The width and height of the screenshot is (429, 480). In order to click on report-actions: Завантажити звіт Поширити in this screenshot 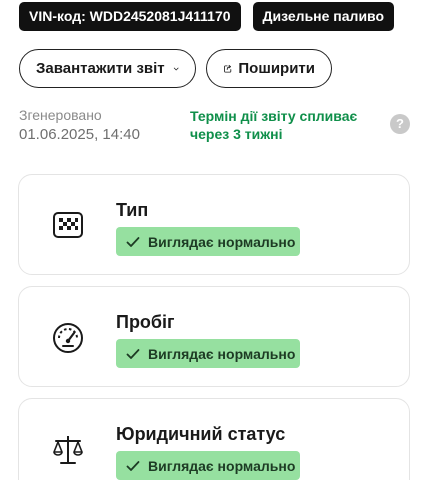, I will do `click(175, 68)`.